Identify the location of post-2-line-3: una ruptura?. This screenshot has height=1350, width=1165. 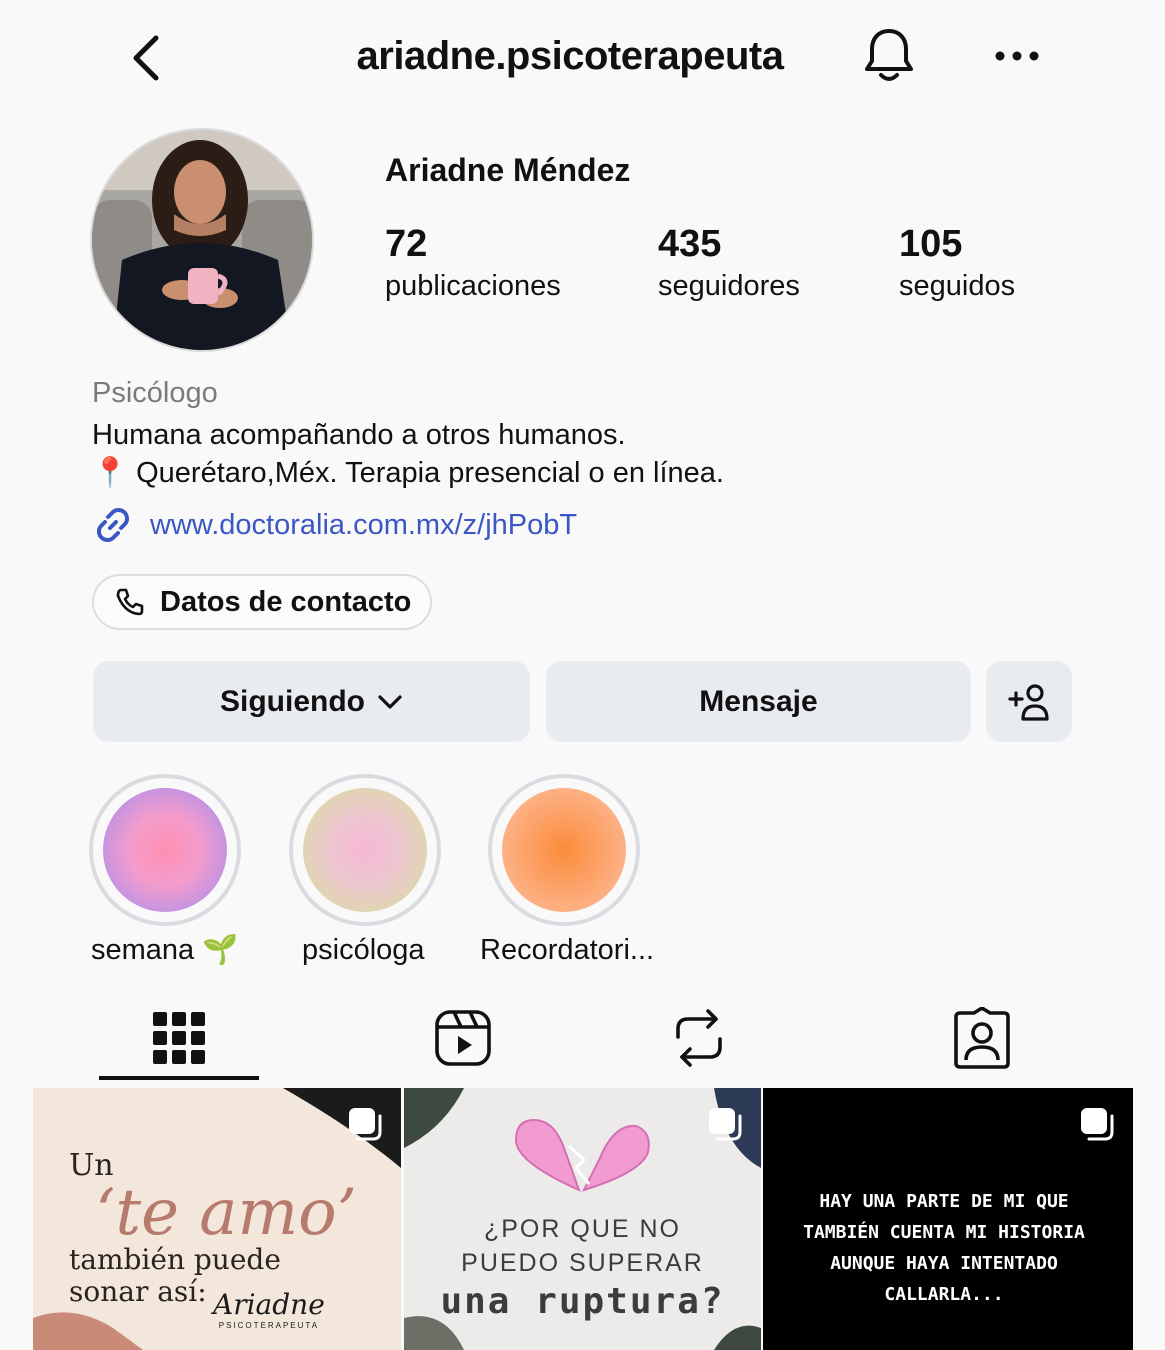
(582, 1301).